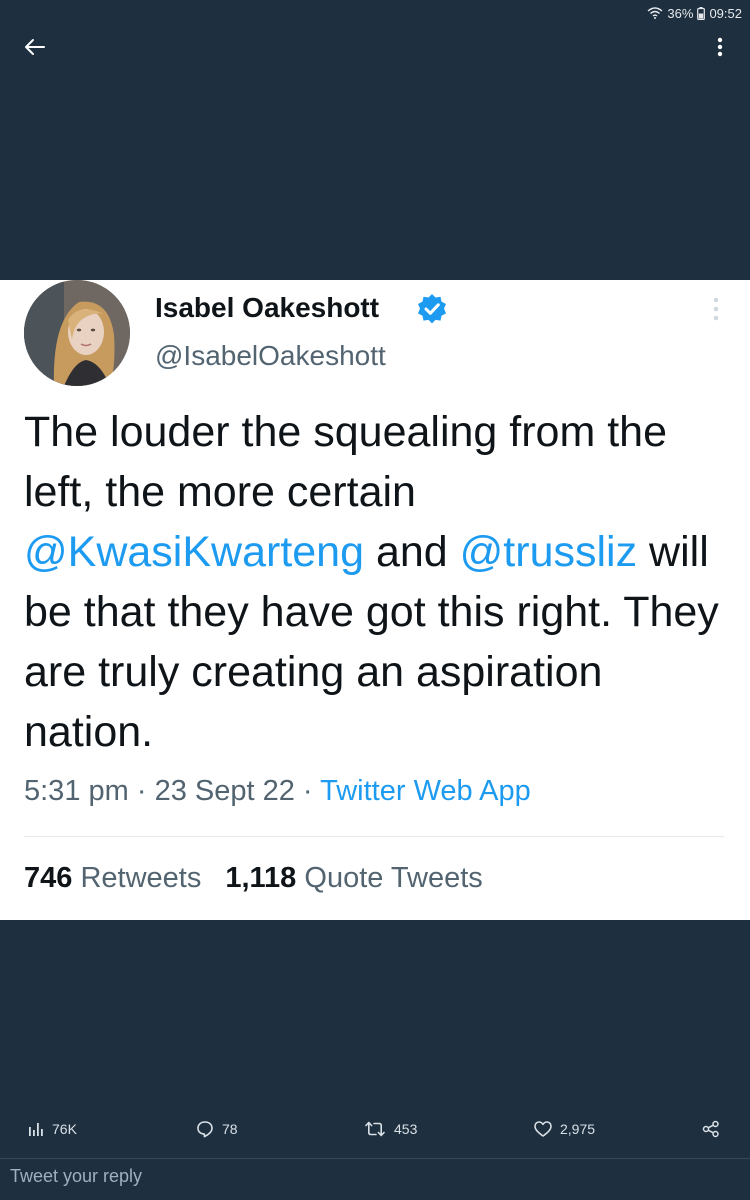 This screenshot has width=750, height=1200. What do you see at coordinates (194, 552) in the screenshot?
I see `mention-link: @KwasiKwarteng` at bounding box center [194, 552].